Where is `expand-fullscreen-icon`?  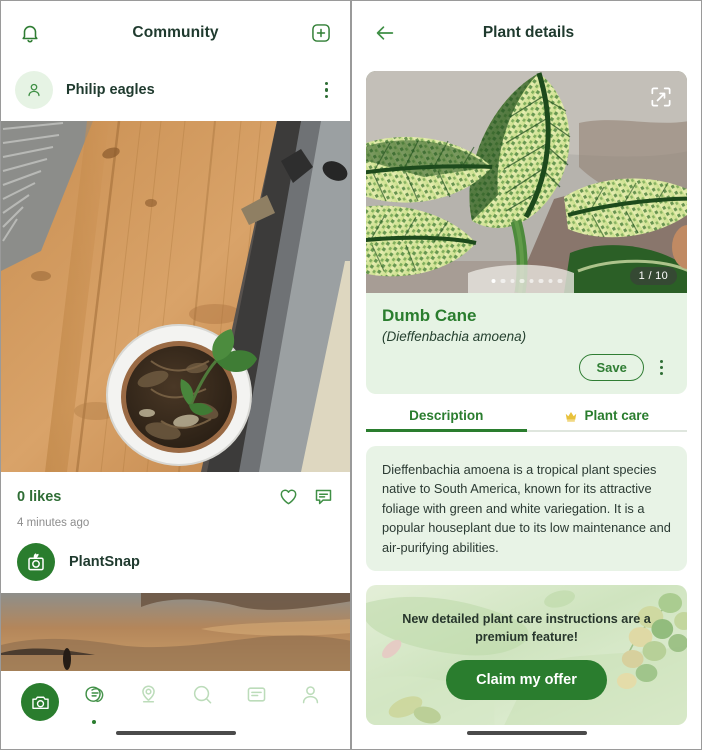
expand-fullscreen-icon is located at coordinates (661, 97).